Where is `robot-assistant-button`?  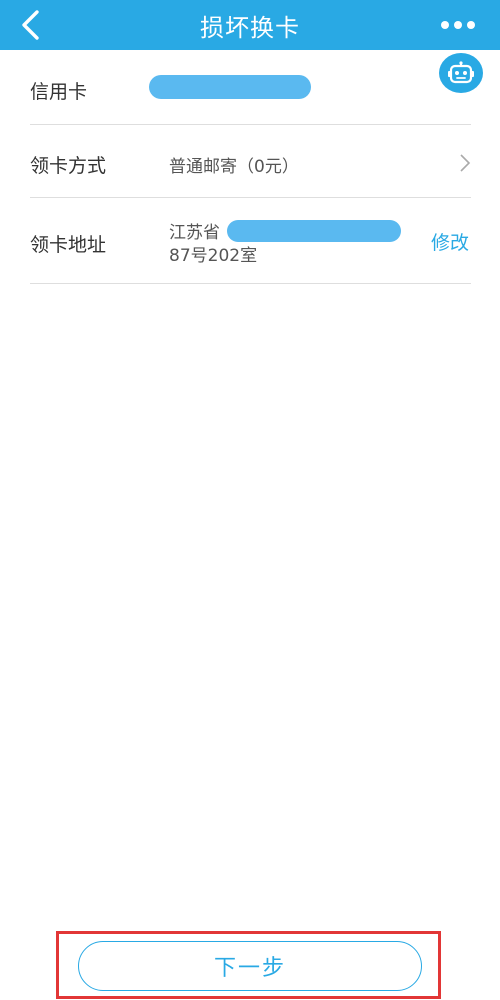
robot-assistant-button is located at coordinates (461, 73).